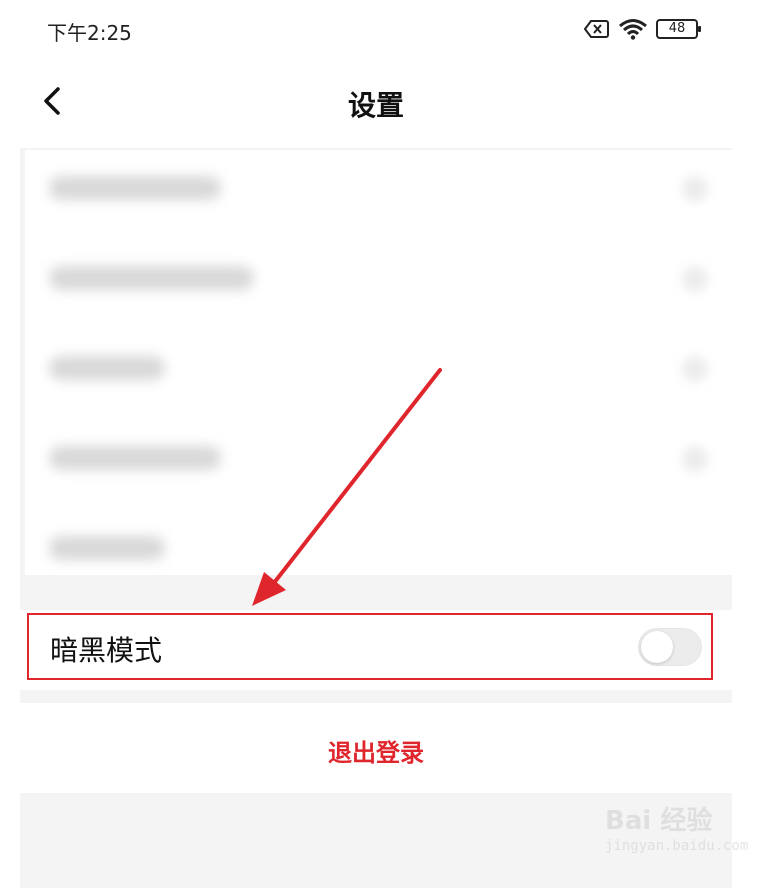 The image size is (767, 888). What do you see at coordinates (677, 846) in the screenshot?
I see `watermark-url: jingyan.baidu.com` at bounding box center [677, 846].